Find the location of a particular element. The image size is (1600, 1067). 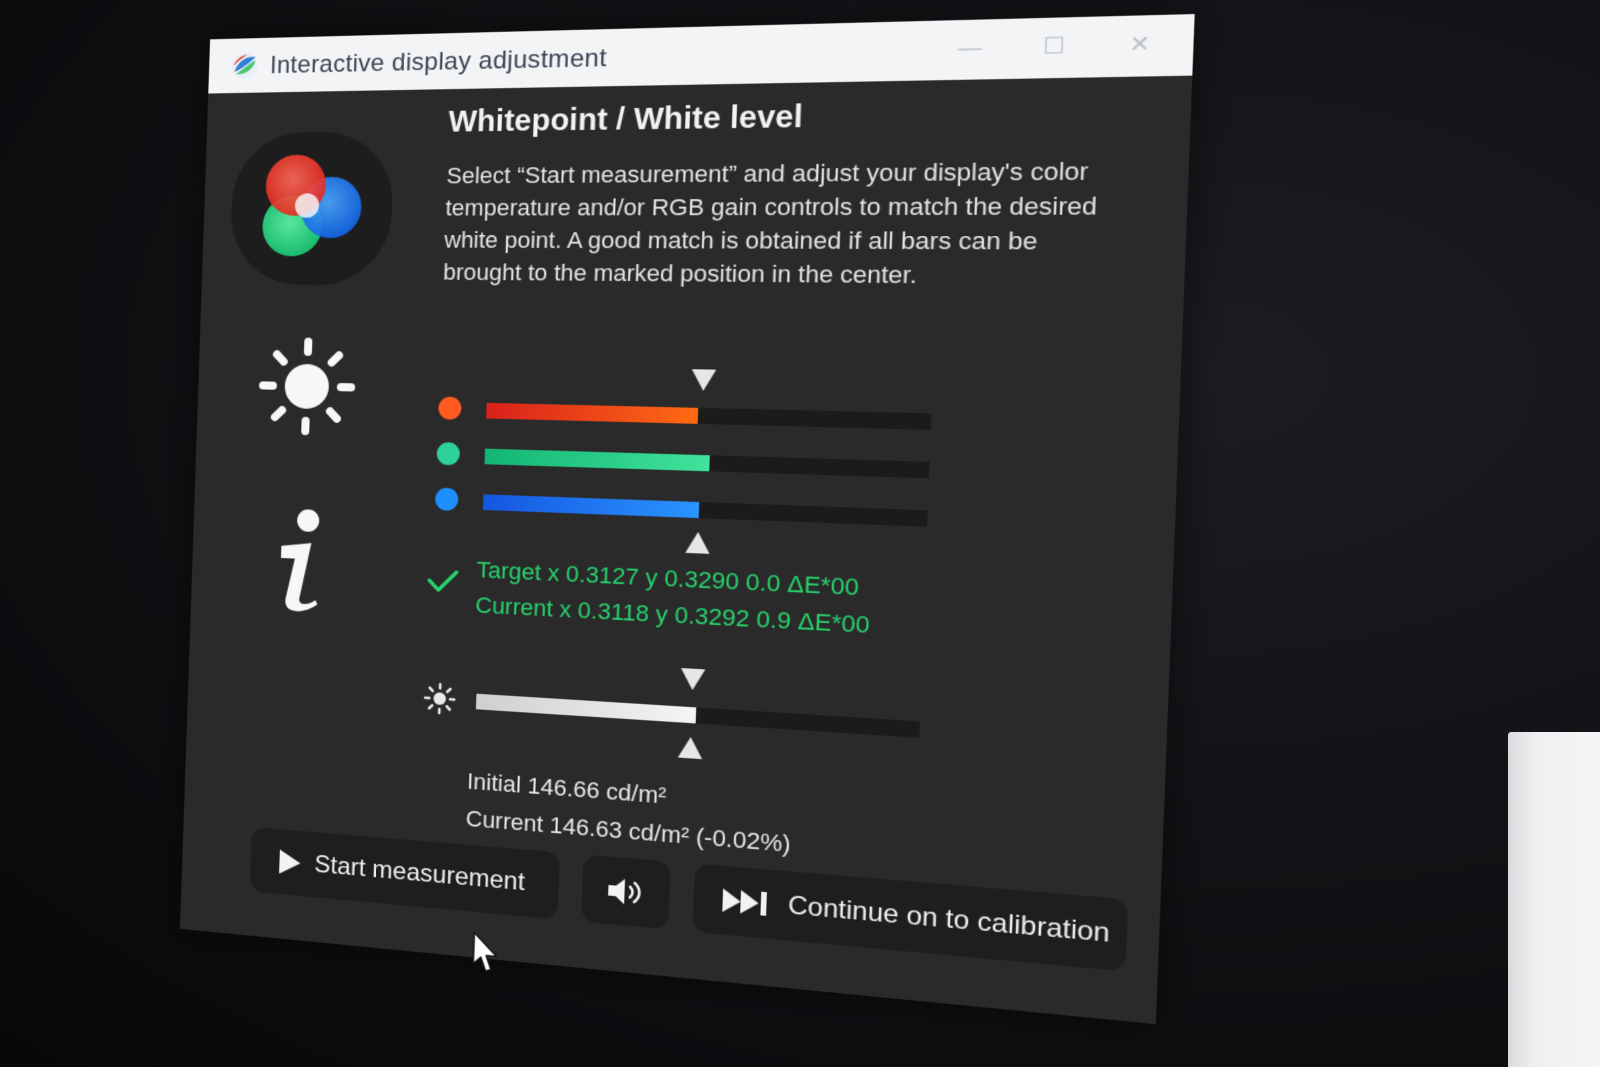

window-title: Interactive display adjustment is located at coordinates (439, 62).